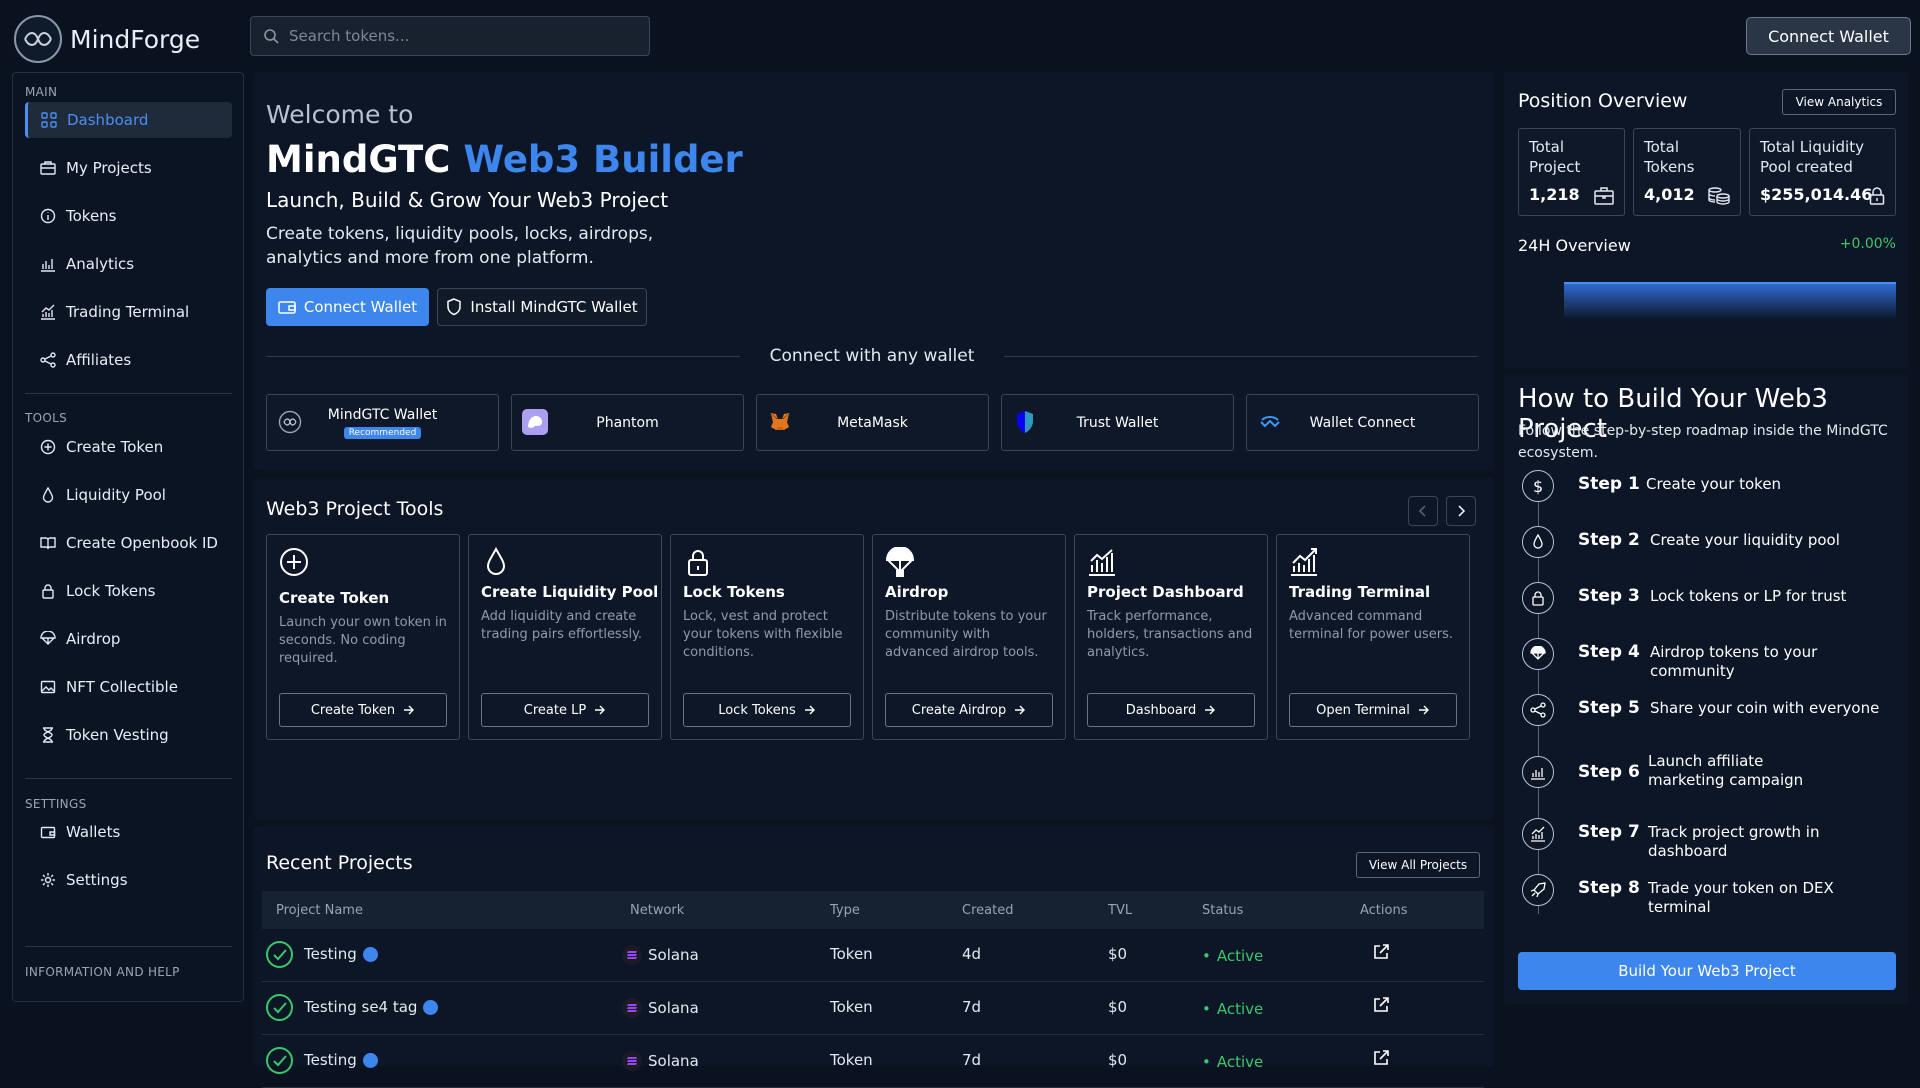  Describe the element at coordinates (872, 422) in the screenshot. I see `wallet-option-metamask: MetaMask` at that location.